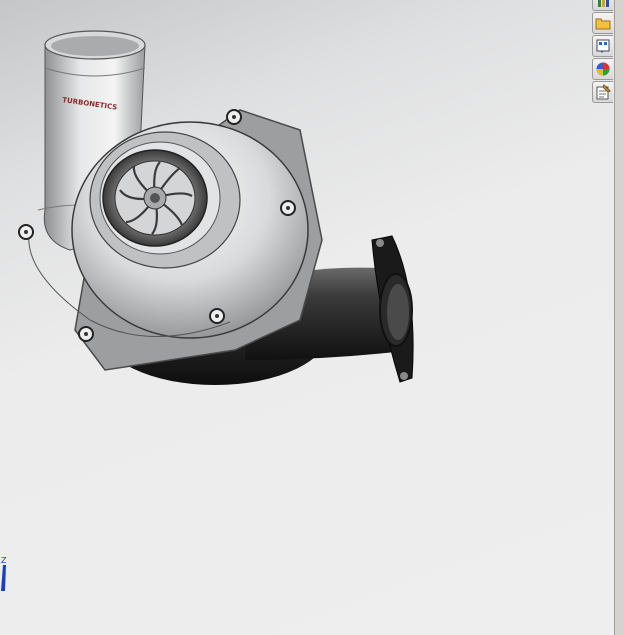 Image resolution: width=623 pixels, height=635 pixels. I want to click on task-pane, so click(618, 317).